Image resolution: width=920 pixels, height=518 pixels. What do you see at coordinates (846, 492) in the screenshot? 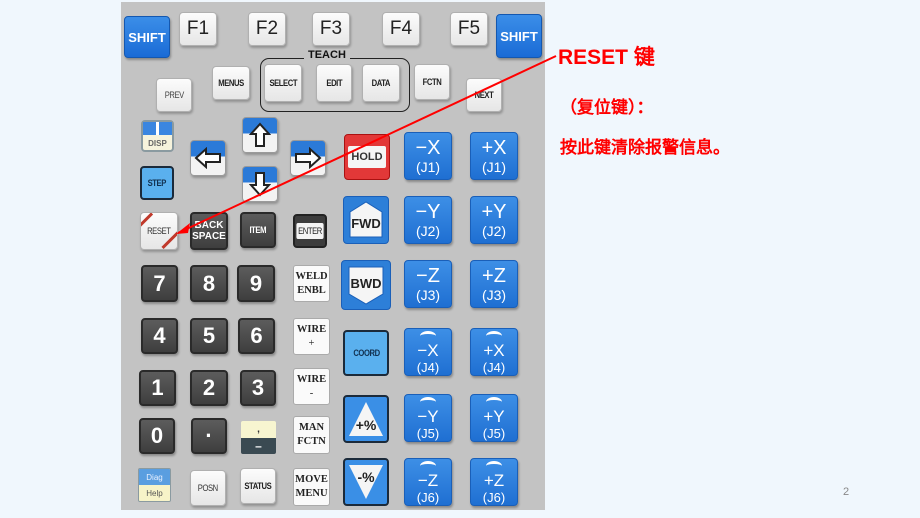
I see `slide-number: 2` at bounding box center [846, 492].